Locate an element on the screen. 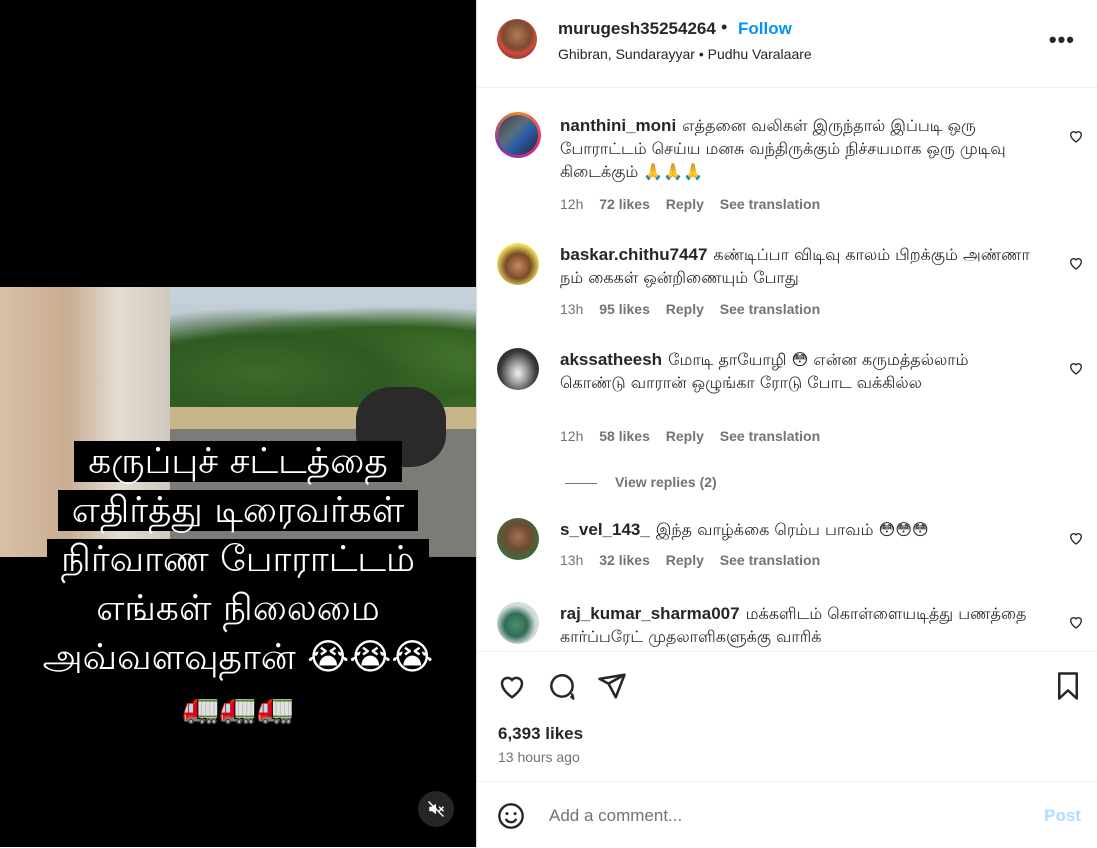 Image resolution: width=1097 pixels, height=848 pixels. comment-body: s_vel_143_ இந்த வாழ்க்கை ரெம்ப பாவம் 😳😳😳 is located at coordinates (795, 529).